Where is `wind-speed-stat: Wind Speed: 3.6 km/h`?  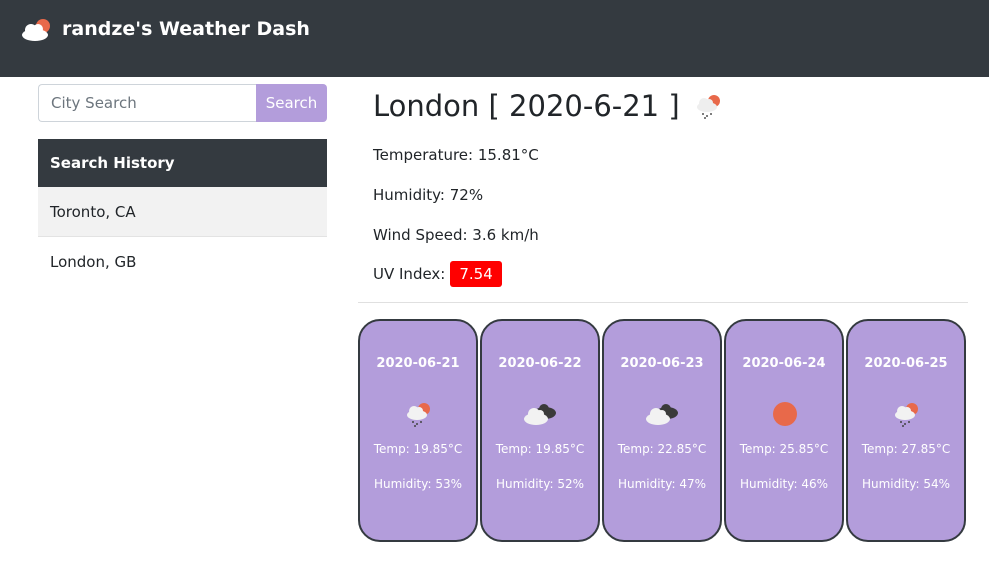 wind-speed-stat: Wind Speed: 3.6 km/h is located at coordinates (456, 235).